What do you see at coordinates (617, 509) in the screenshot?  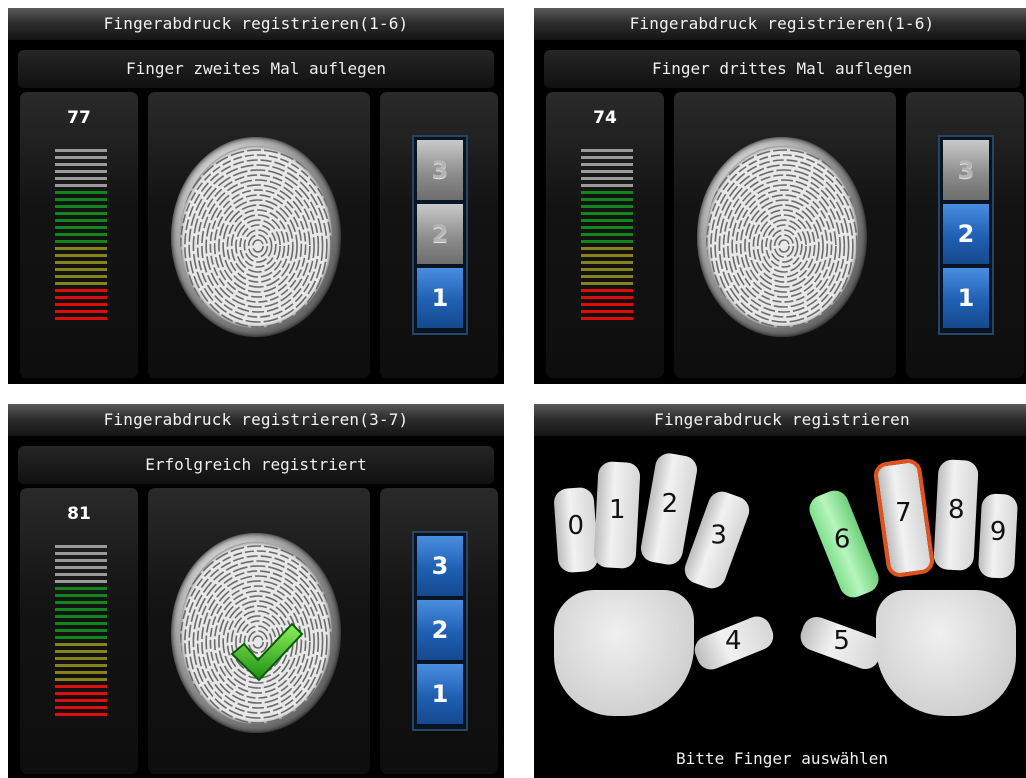 I see `finger-label: 1` at bounding box center [617, 509].